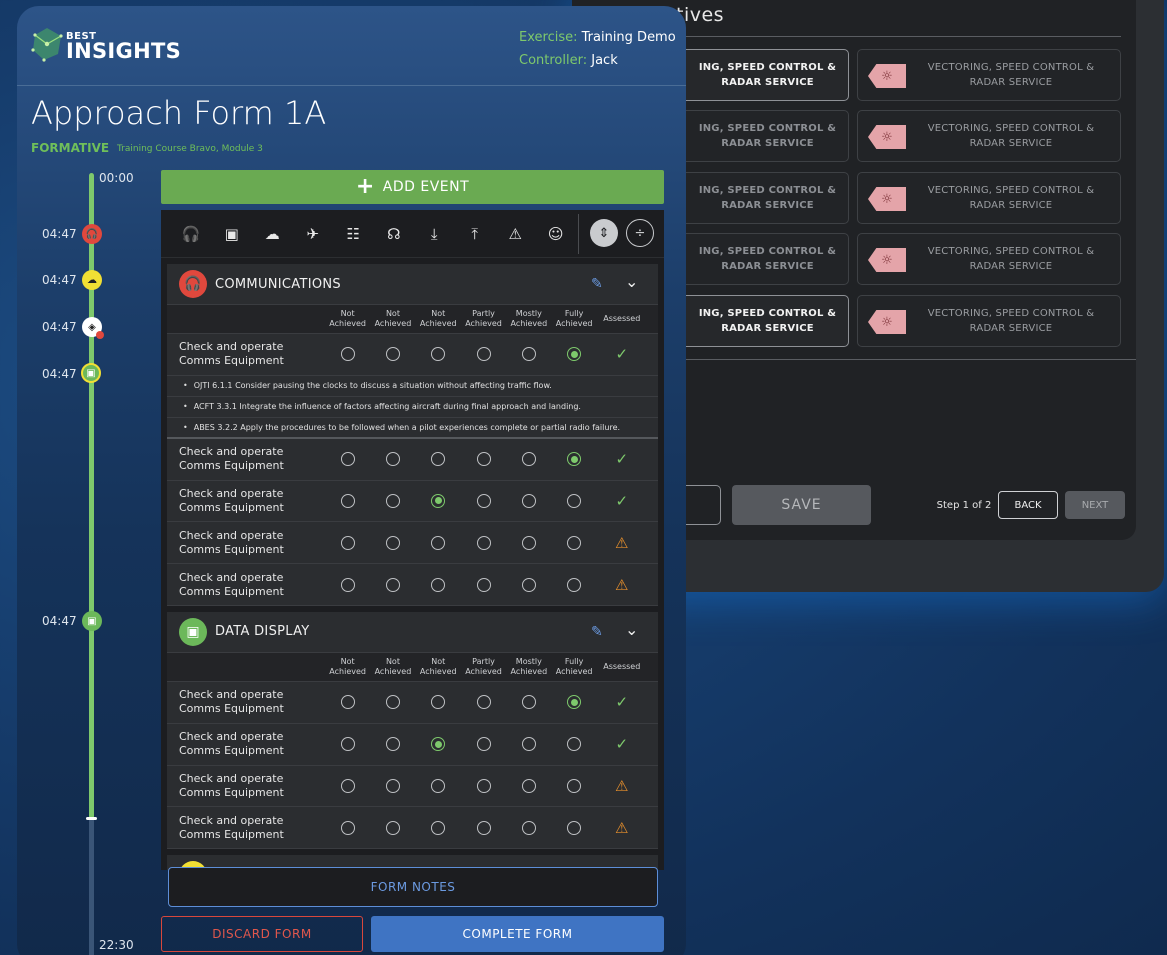 This screenshot has width=1167, height=955. Describe the element at coordinates (515, 234) in the screenshot. I see `warning-icon: ⚠` at that location.